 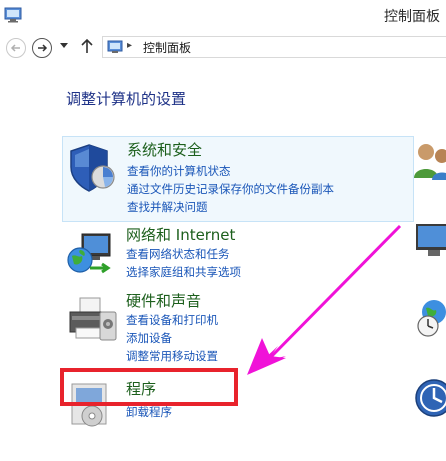 What do you see at coordinates (172, 320) in the screenshot?
I see `link-devices-printers: 查看设备和打印机` at bounding box center [172, 320].